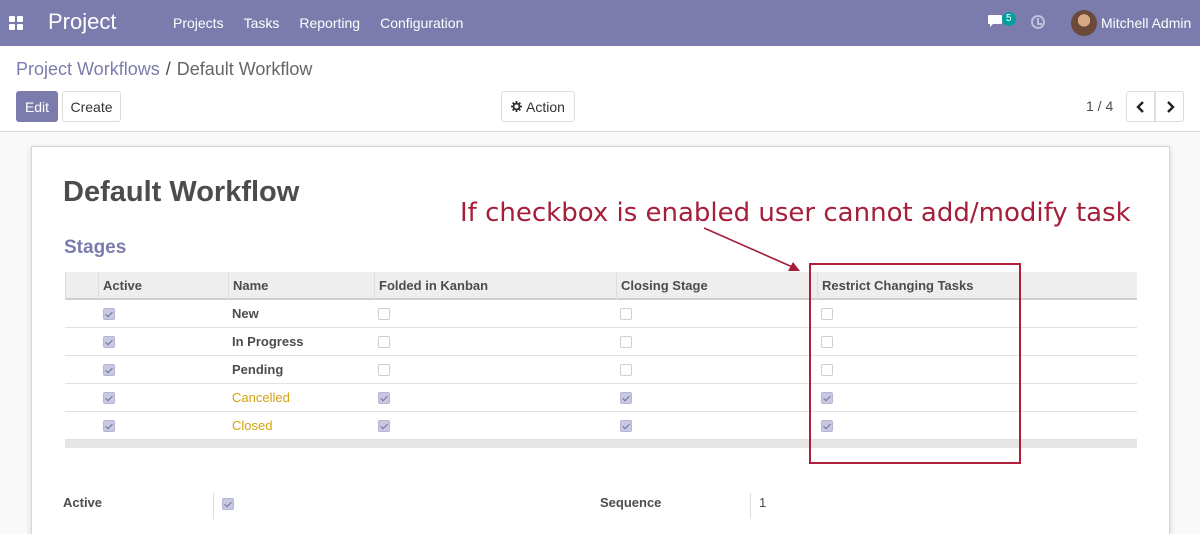  What do you see at coordinates (631, 502) in the screenshot?
I see `sequence-field-label: Sequence` at bounding box center [631, 502].